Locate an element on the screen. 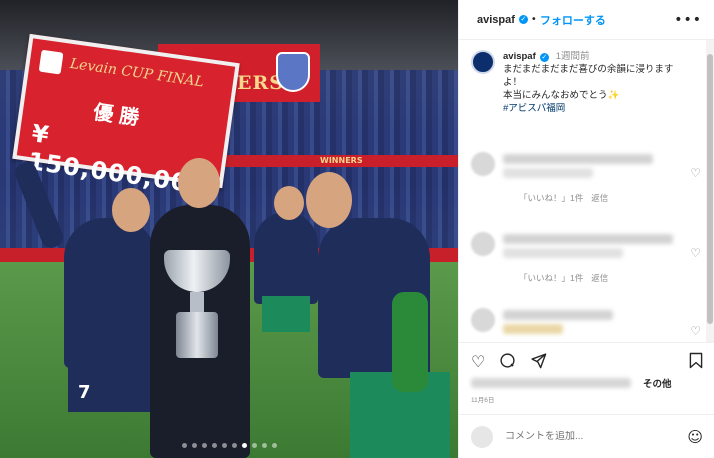 This screenshot has height=458, width=714. like-heart-icon: ♡ is located at coordinates (478, 361).